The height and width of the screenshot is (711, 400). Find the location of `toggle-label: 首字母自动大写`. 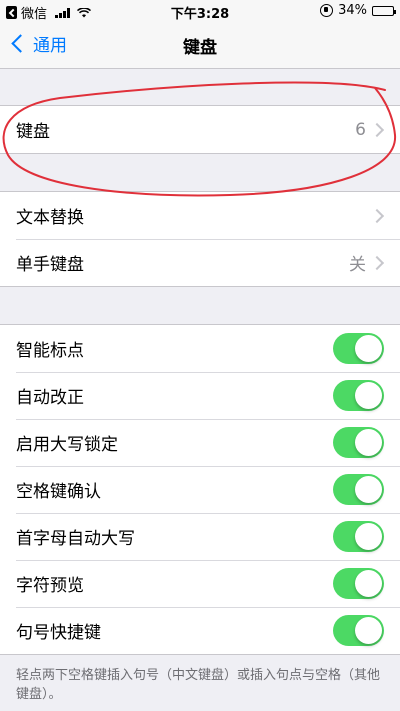

toggle-label: 首字母自动大写 is located at coordinates (75, 539).